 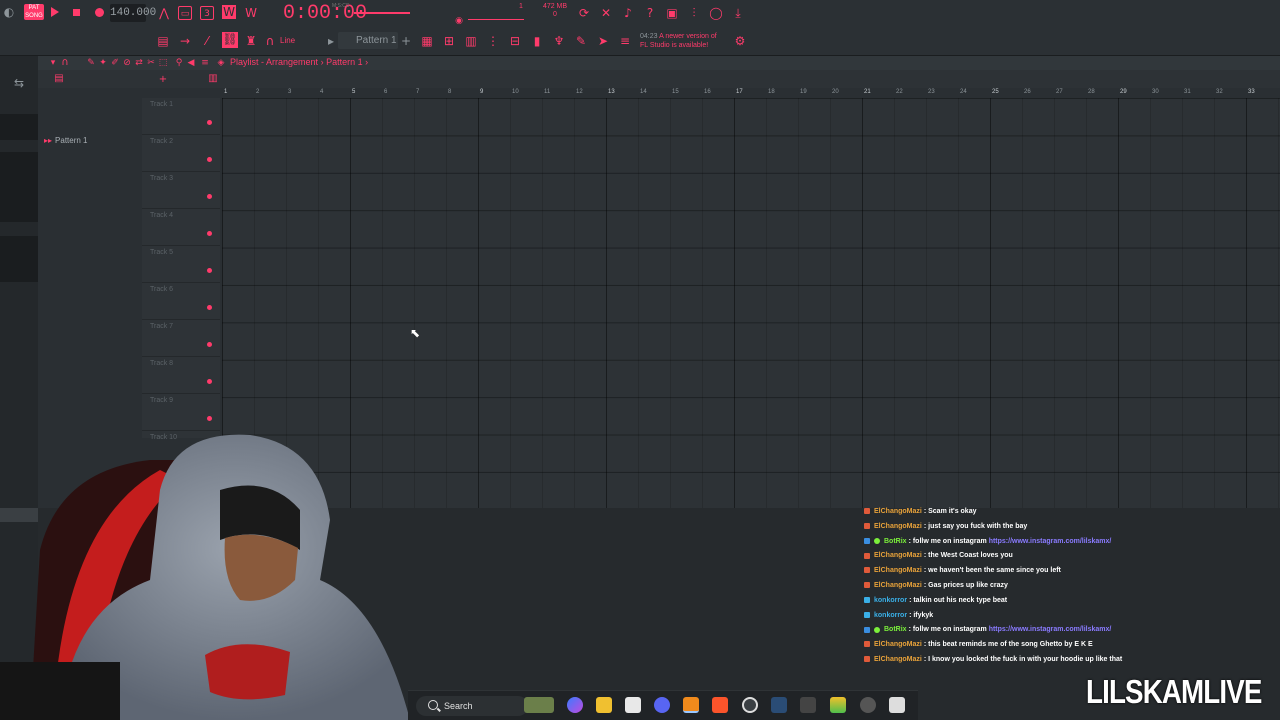 What do you see at coordinates (191, 63) in the screenshot?
I see `playback-tool-icon: ◀` at bounding box center [191, 63].